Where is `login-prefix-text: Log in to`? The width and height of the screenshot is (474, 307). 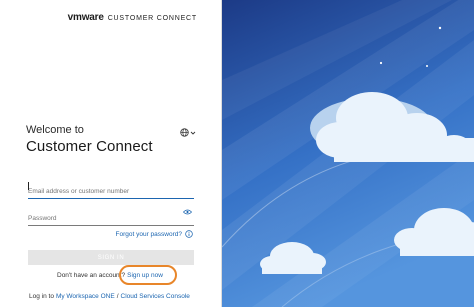 login-prefix-text: Log in to is located at coordinates (41, 296).